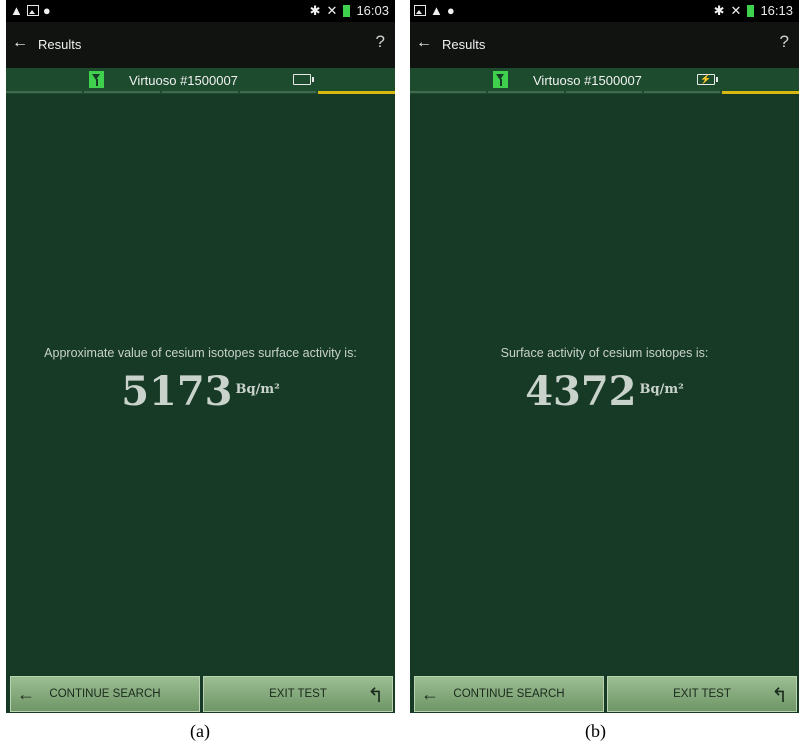 This screenshot has height=748, width=799. Describe the element at coordinates (776, 10) in the screenshot. I see `status-time: 16:13` at that location.